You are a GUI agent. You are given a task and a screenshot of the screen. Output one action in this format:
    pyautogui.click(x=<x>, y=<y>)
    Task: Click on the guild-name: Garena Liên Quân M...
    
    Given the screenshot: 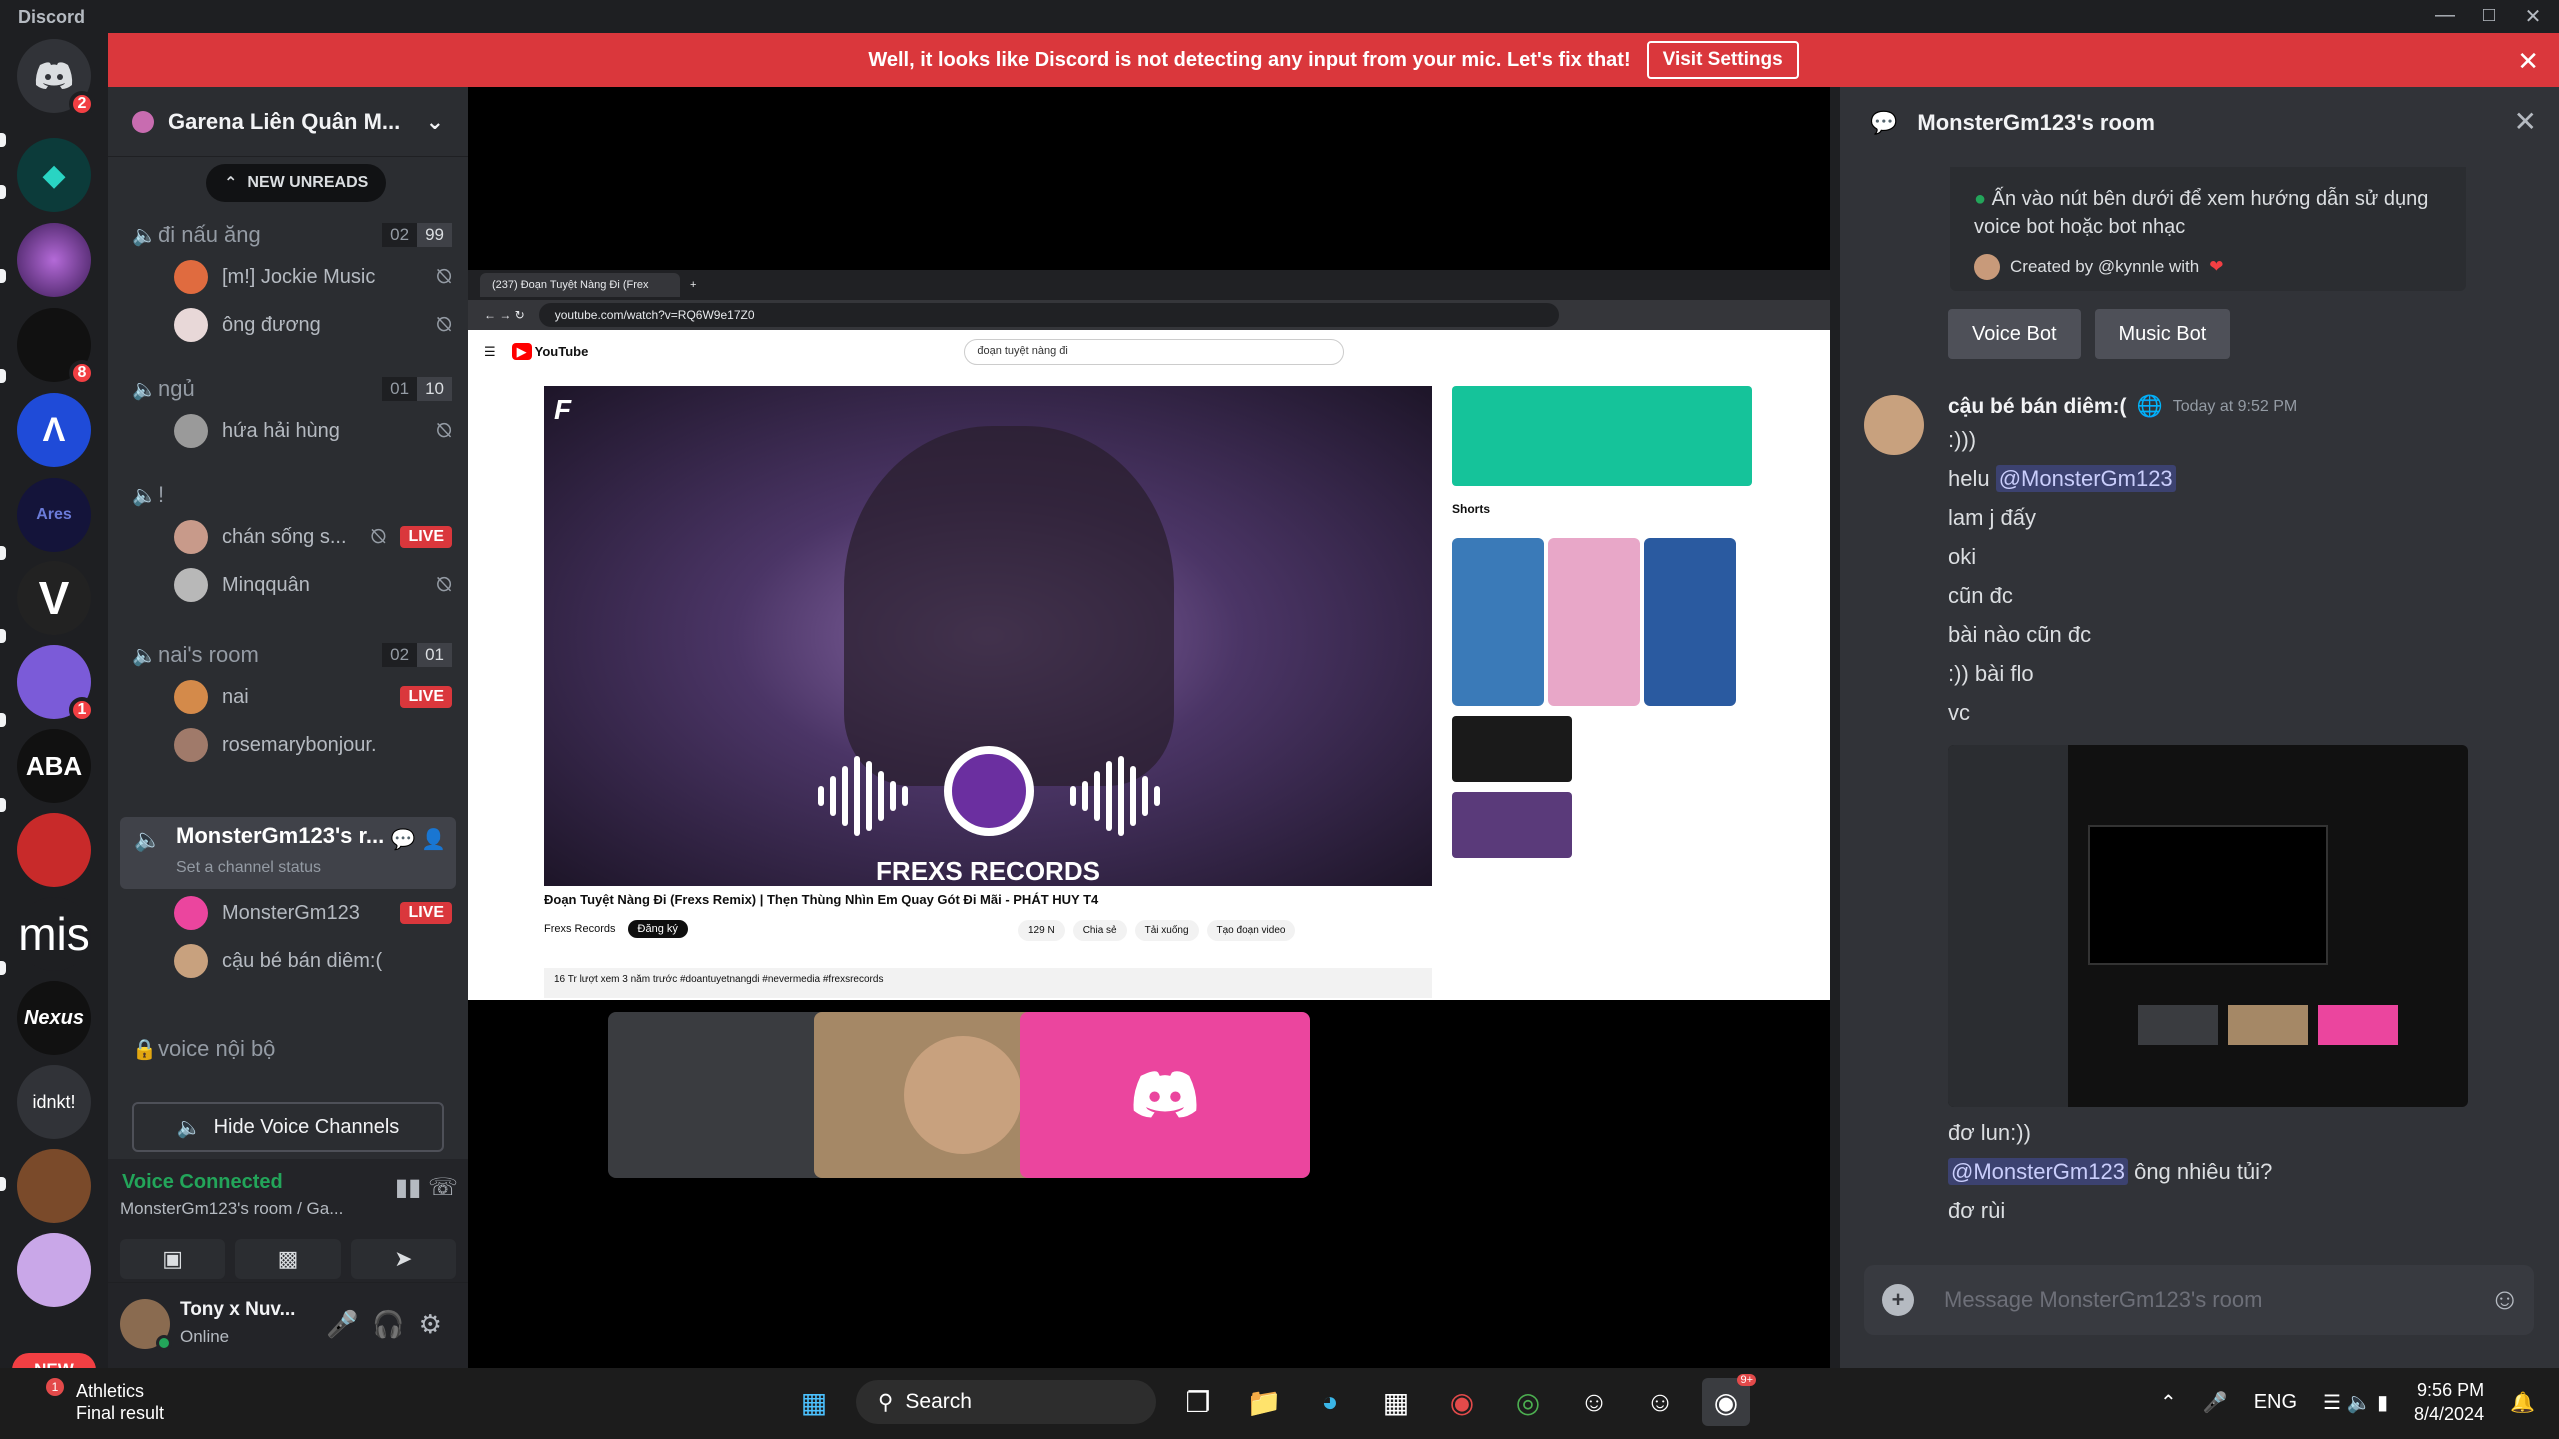 What is the action you would take?
    pyautogui.click(x=284, y=121)
    